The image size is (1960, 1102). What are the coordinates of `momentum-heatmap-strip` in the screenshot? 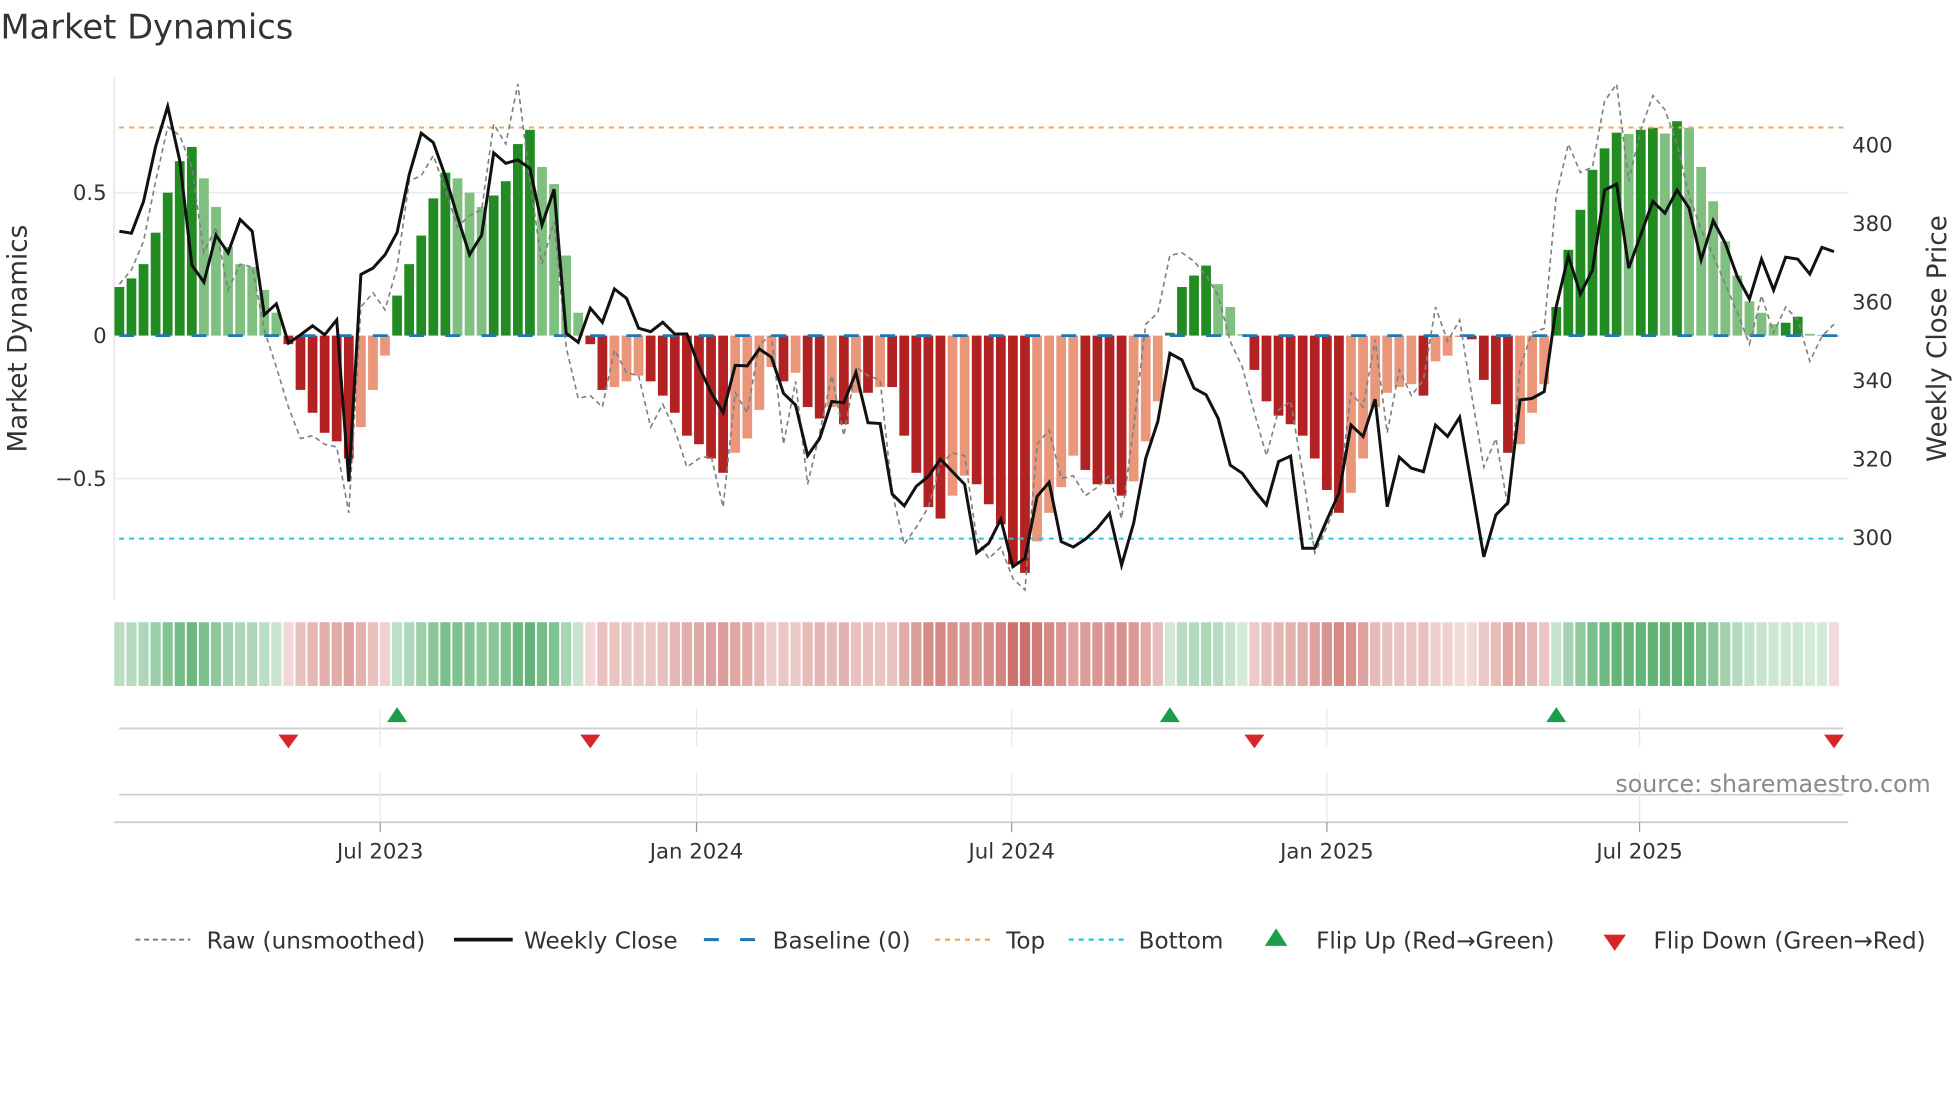 It's located at (977, 654).